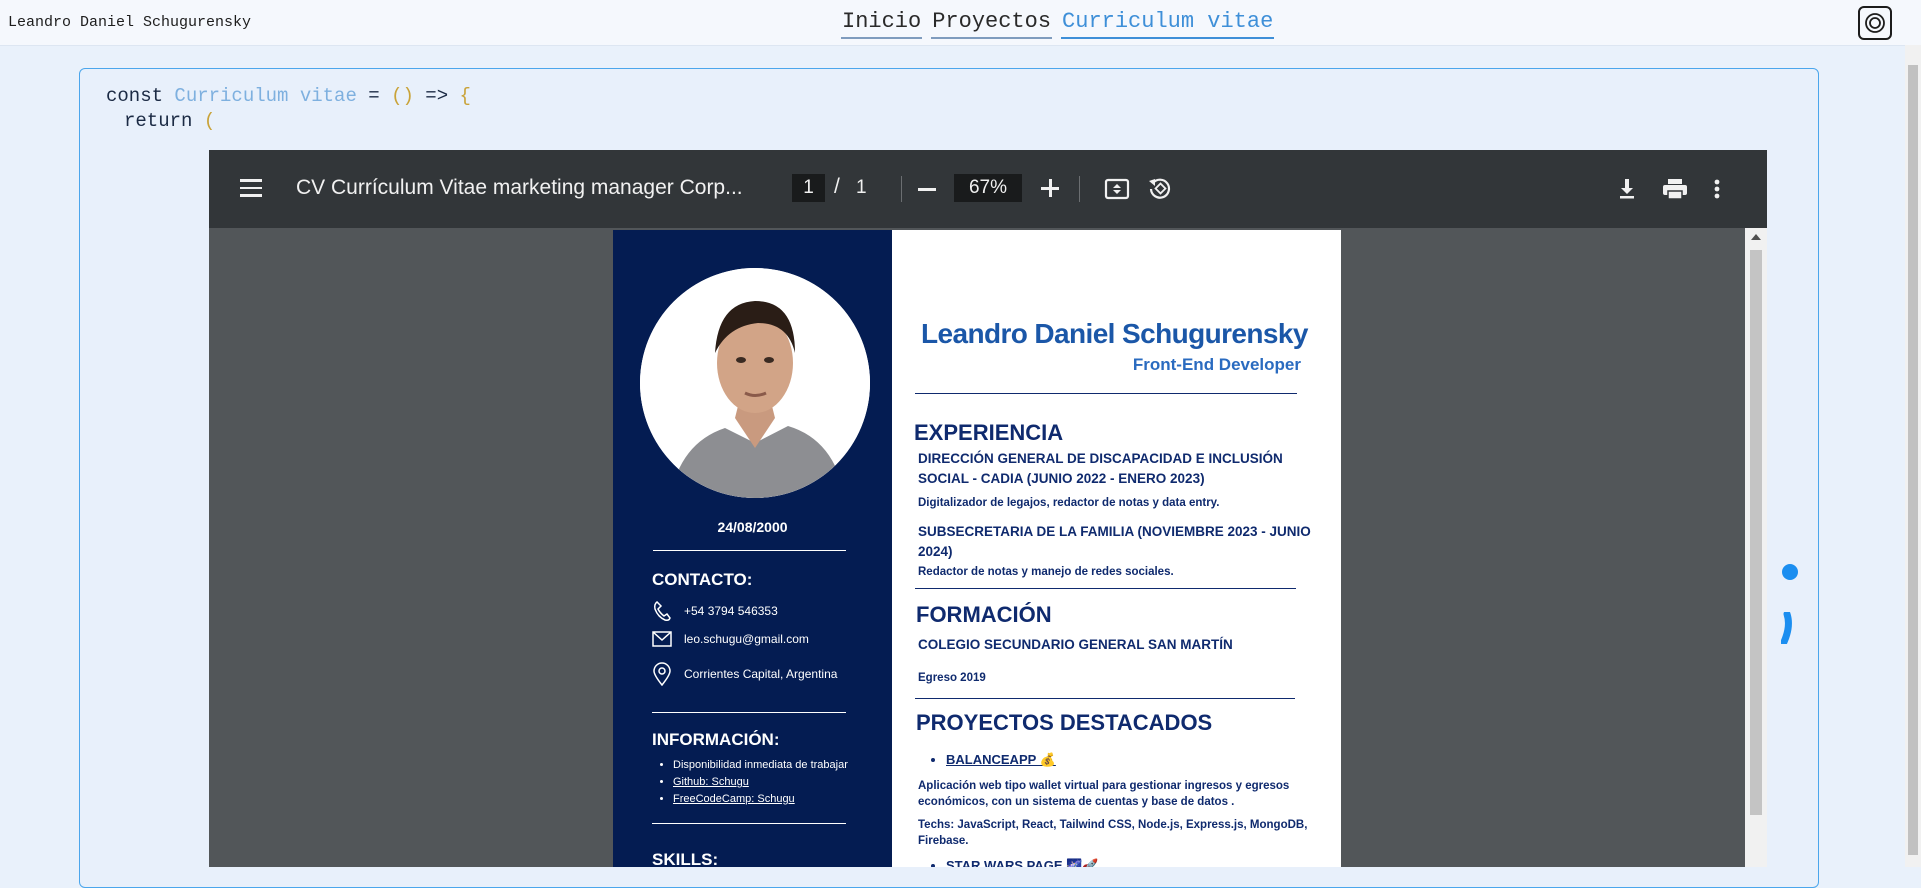 The width and height of the screenshot is (1921, 888). What do you see at coordinates (437, 96) in the screenshot?
I see `code-arrow: =>` at bounding box center [437, 96].